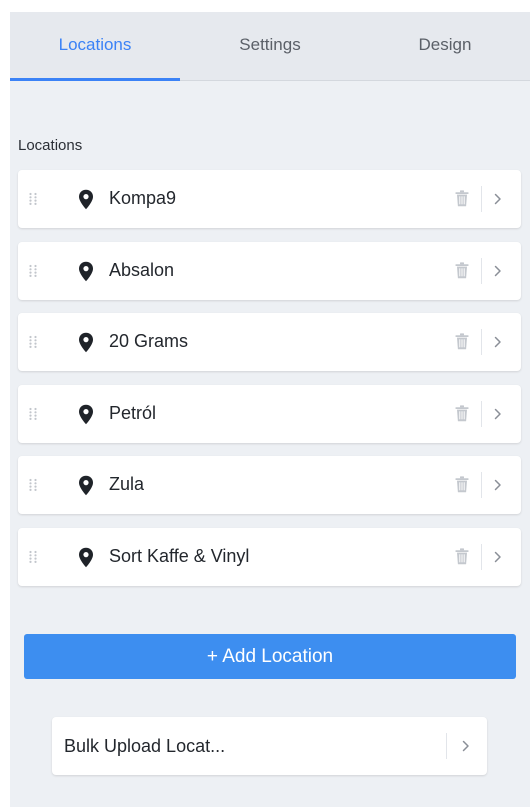 This screenshot has width=530, height=807. Describe the element at coordinates (127, 484) in the screenshot. I see `location-name: Zula` at that location.